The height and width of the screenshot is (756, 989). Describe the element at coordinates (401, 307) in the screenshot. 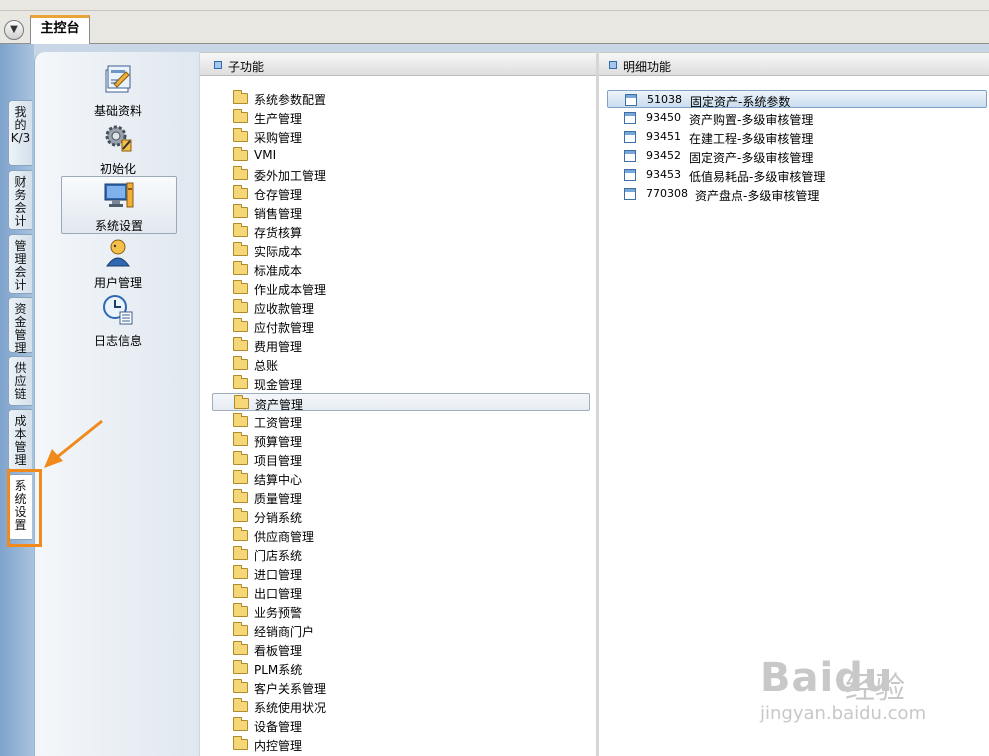

I see `subfunction-item: 应收款管理` at that location.